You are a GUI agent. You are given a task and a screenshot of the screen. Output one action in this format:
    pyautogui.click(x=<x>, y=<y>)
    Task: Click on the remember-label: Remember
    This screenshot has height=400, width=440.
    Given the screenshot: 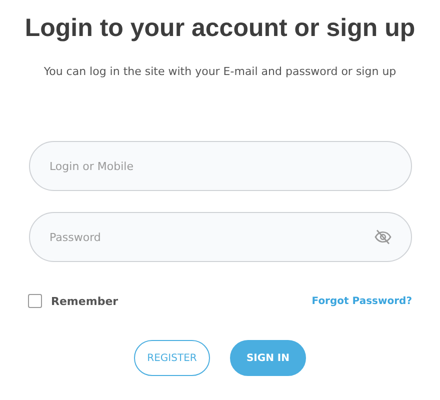 What is the action you would take?
    pyautogui.click(x=84, y=301)
    